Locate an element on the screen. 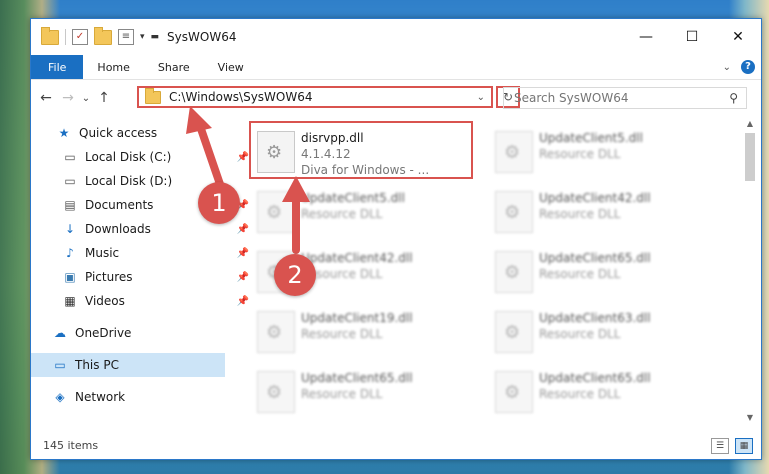 This screenshot has height=474, width=769. step-badge-1: 1 is located at coordinates (219, 203).